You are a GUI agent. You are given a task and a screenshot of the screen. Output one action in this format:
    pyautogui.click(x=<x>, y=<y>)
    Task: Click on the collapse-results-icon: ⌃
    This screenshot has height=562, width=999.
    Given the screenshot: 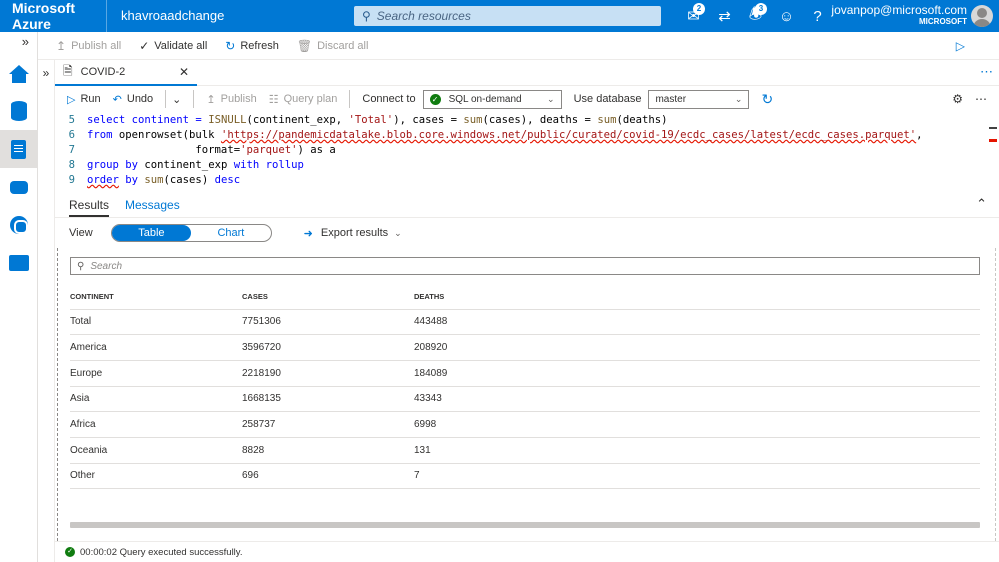 What is the action you would take?
    pyautogui.click(x=981, y=204)
    